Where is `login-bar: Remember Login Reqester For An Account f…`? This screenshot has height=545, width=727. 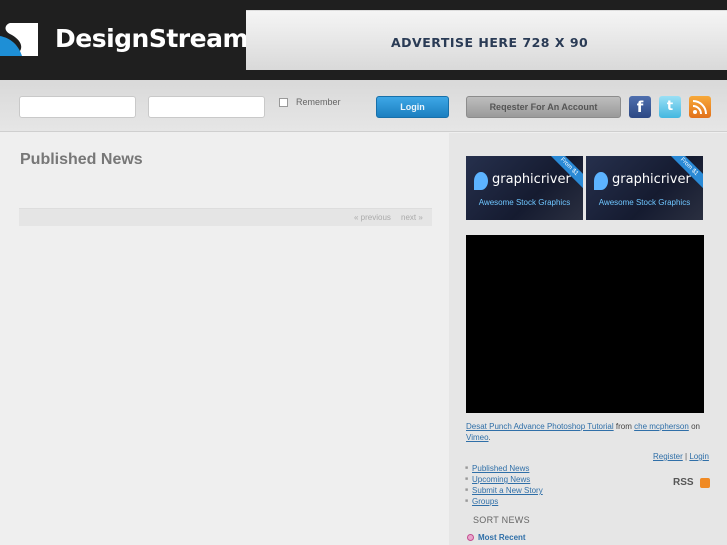
login-bar: Remember Login Reqester For An Account f… is located at coordinates (363, 106).